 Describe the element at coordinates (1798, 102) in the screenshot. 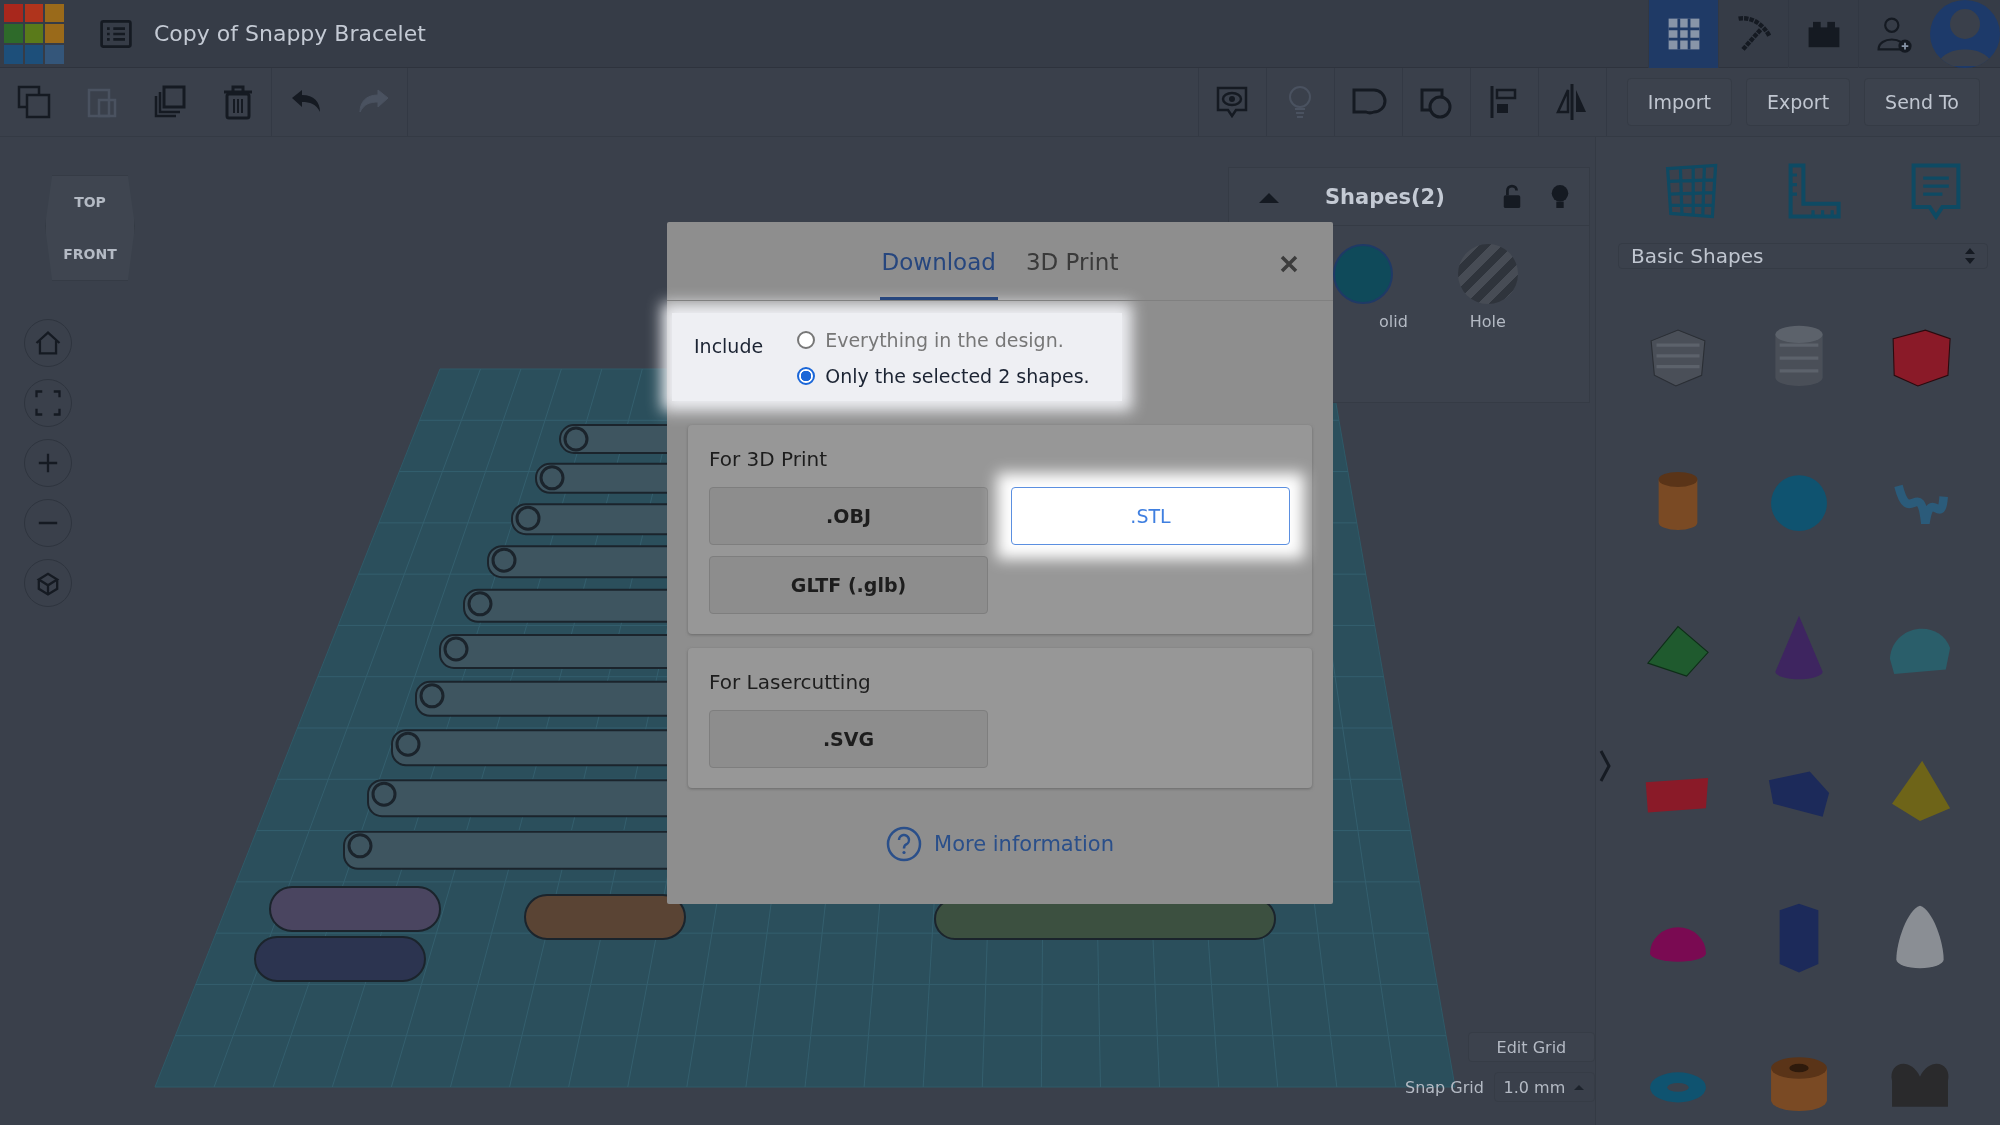

I see `toolbar-button: Export` at that location.